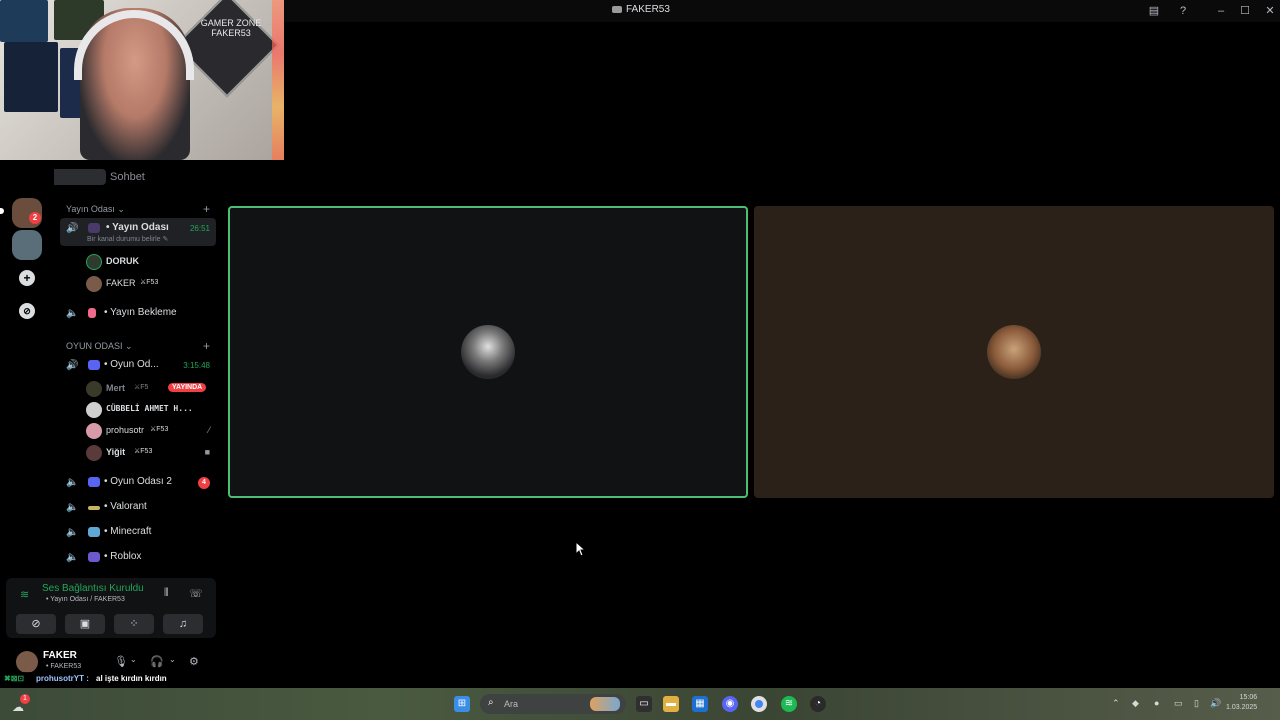 Image resolution: width=1280 pixels, height=720 pixels. What do you see at coordinates (671, 704) in the screenshot?
I see `file-explorer-icon: ▬` at bounding box center [671, 704].